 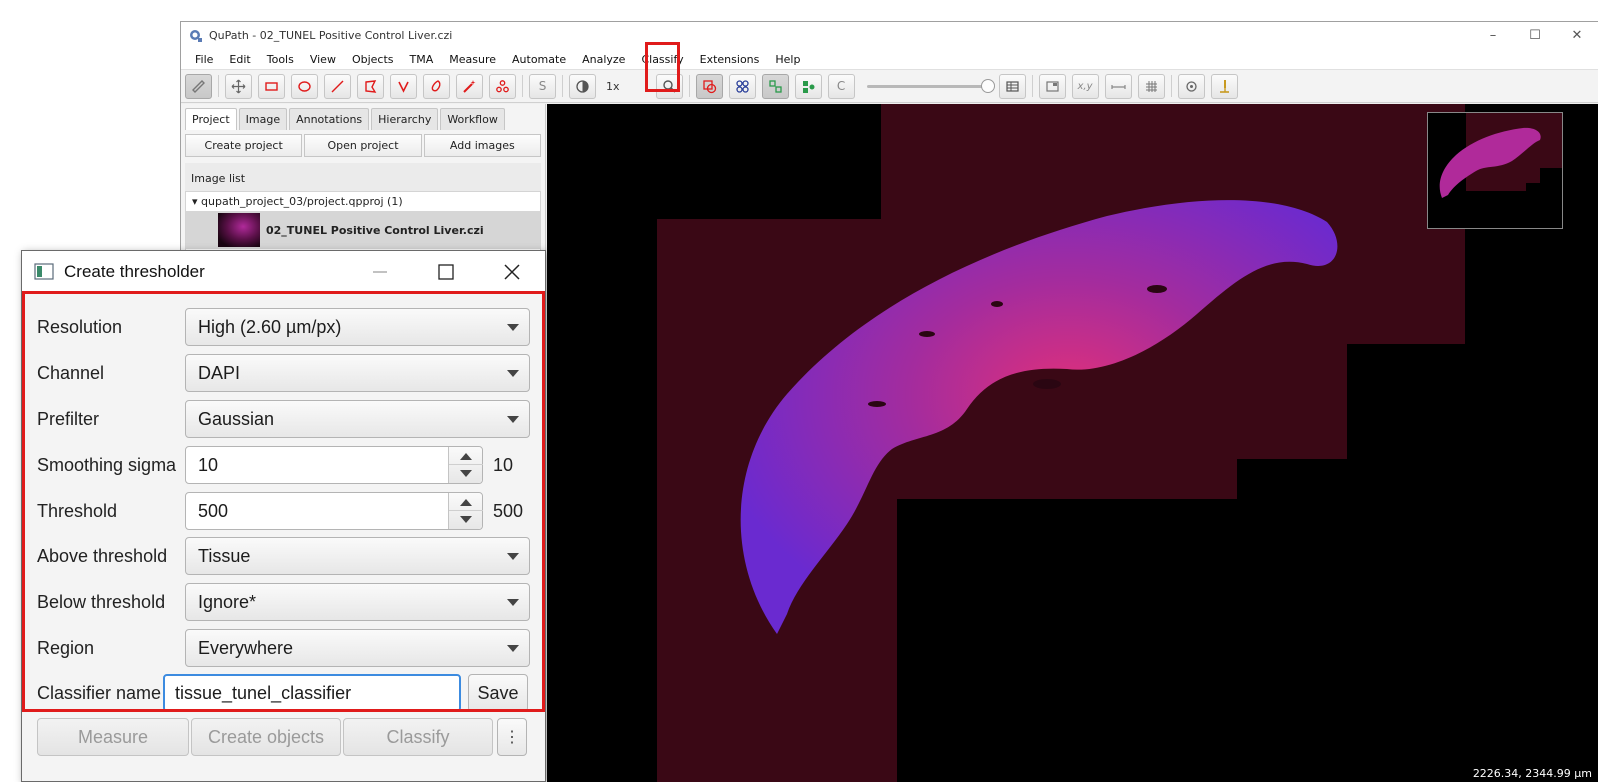 I want to click on toolbar-fill-detections, so click(x=808, y=86).